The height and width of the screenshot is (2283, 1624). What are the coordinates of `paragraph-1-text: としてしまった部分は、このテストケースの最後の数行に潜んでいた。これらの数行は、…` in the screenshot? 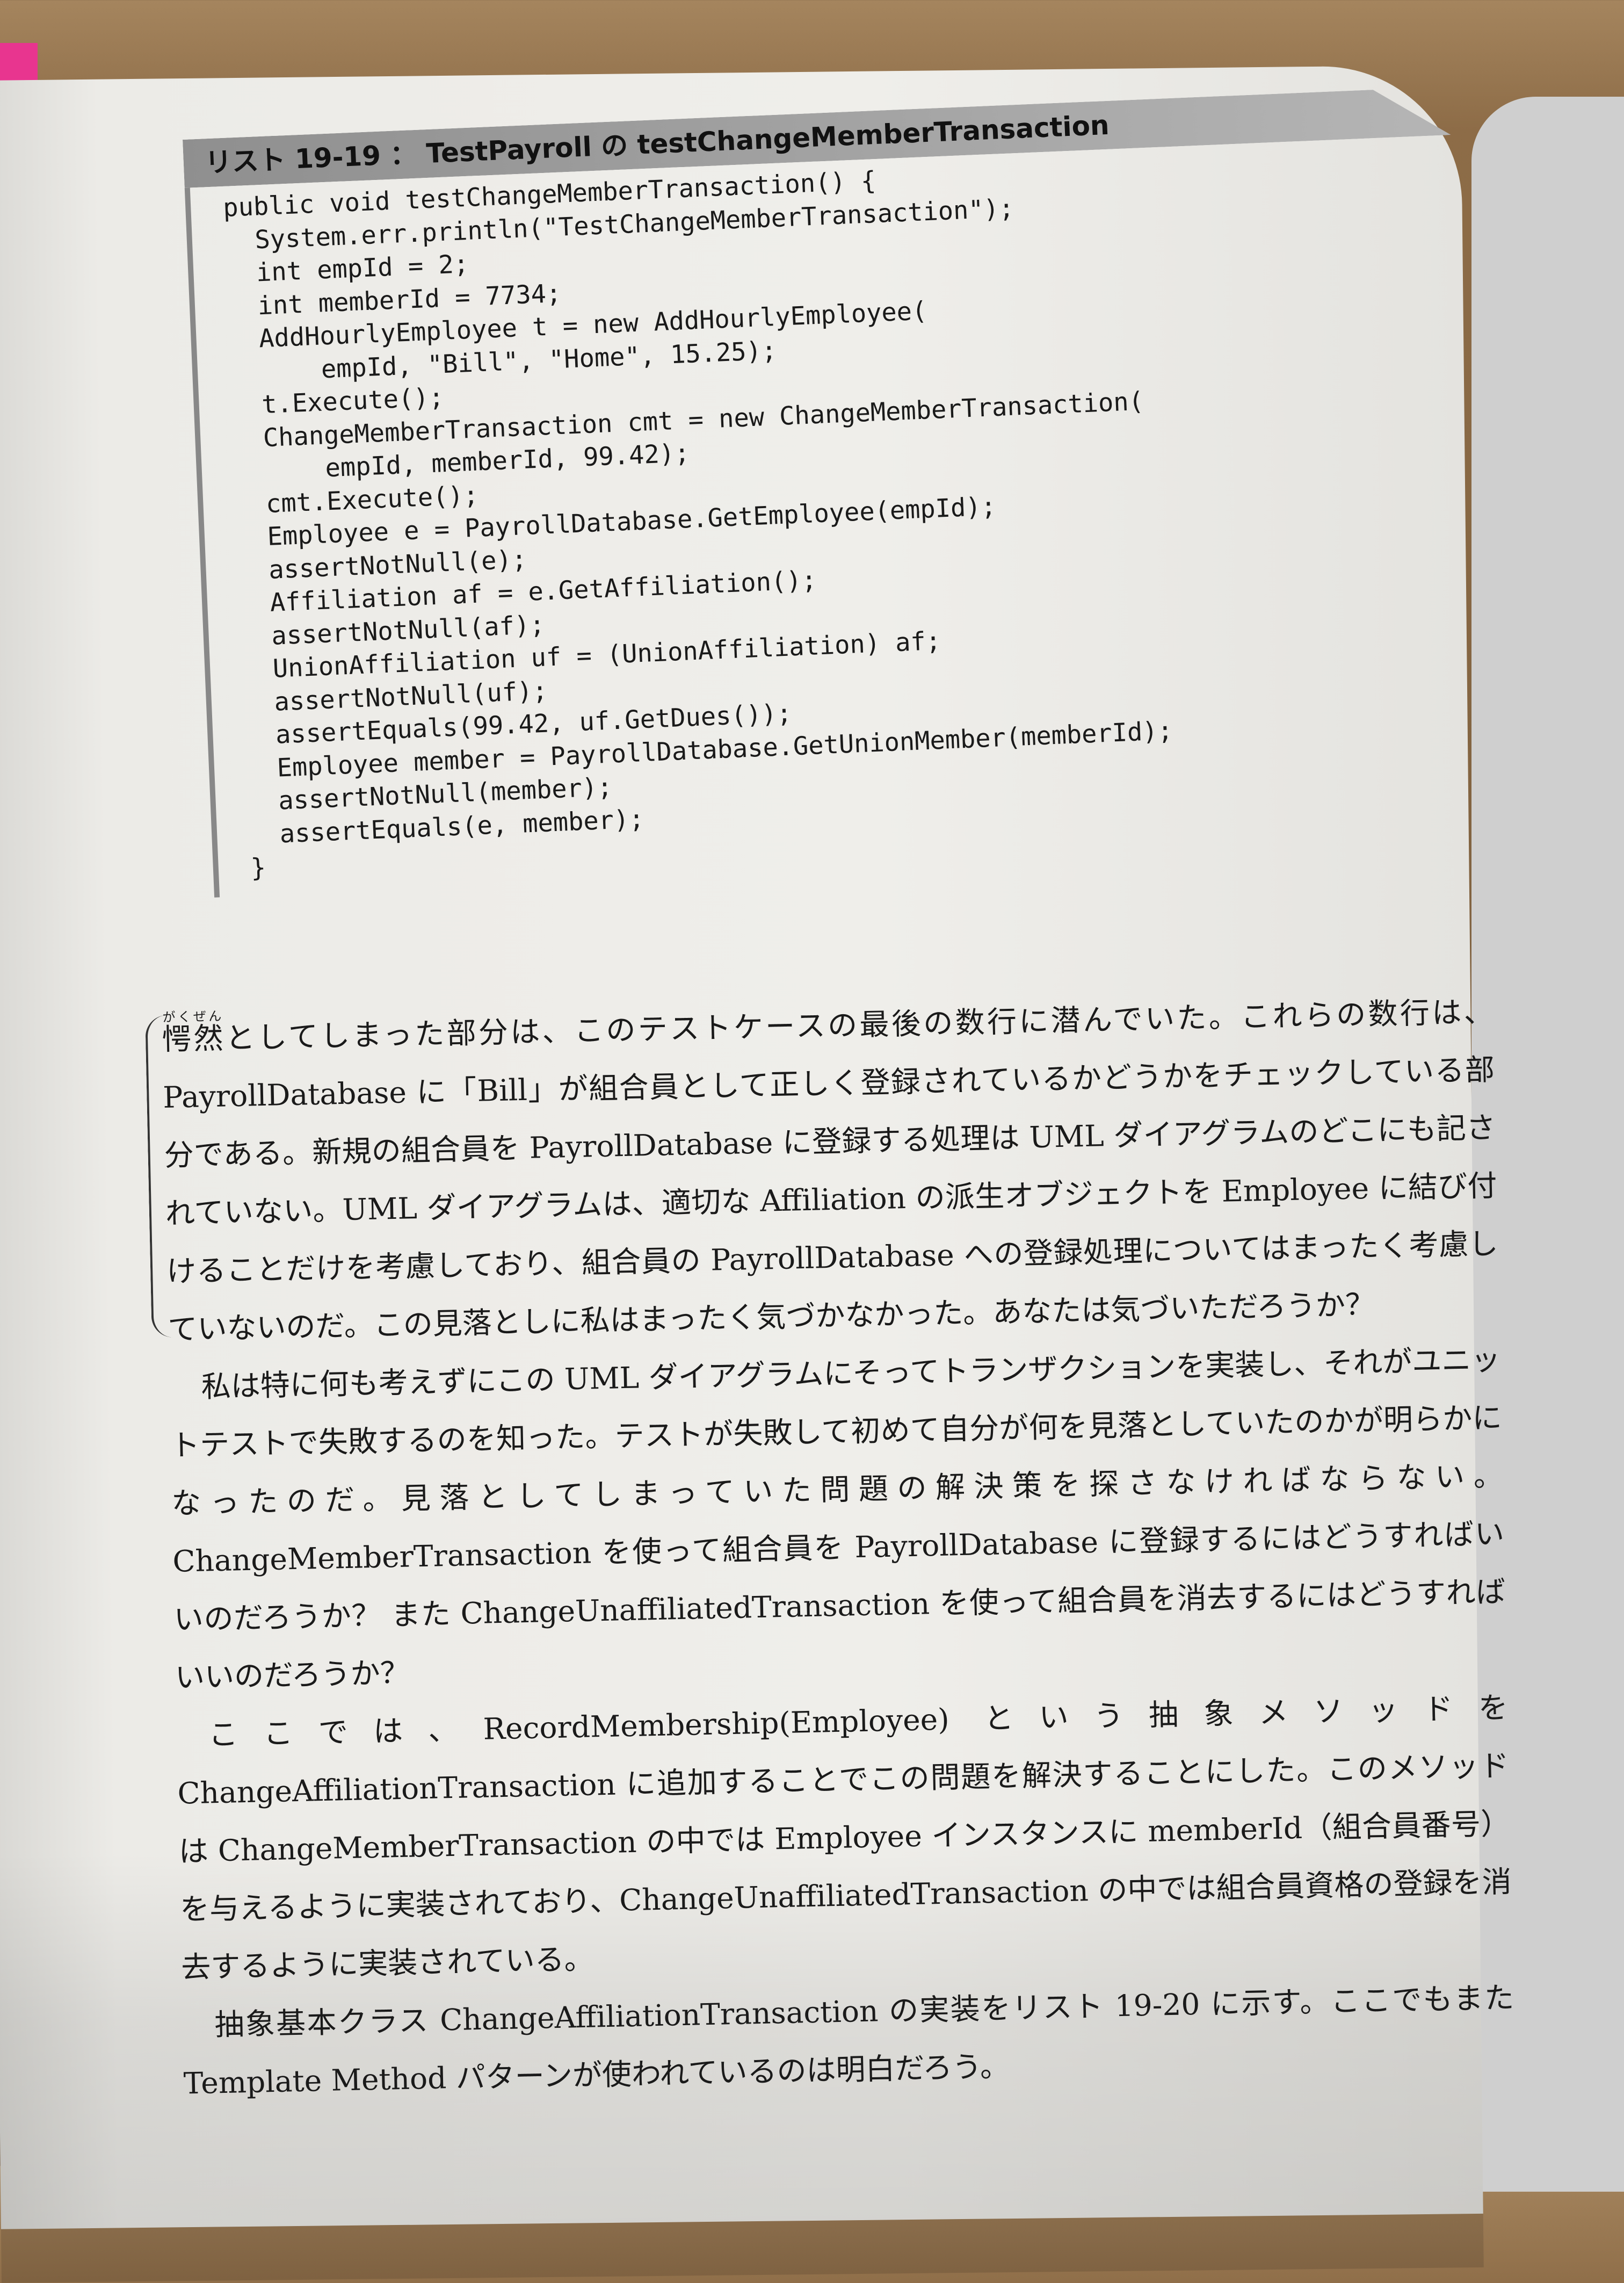 It's located at (830, 1170).